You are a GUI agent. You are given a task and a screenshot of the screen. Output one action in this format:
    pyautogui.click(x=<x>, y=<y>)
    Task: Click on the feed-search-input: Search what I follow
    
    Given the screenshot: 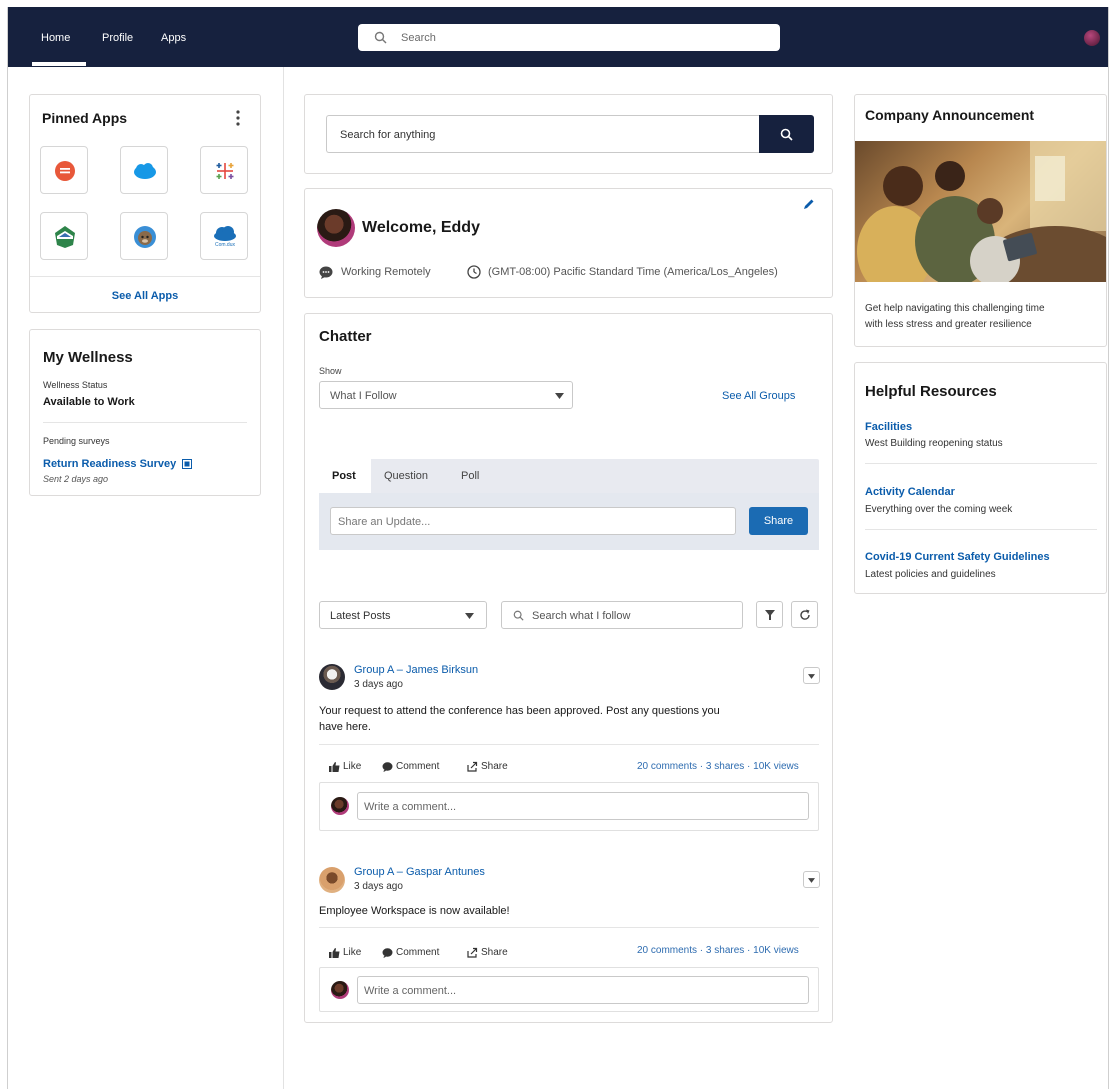 What is the action you would take?
    pyautogui.click(x=622, y=615)
    